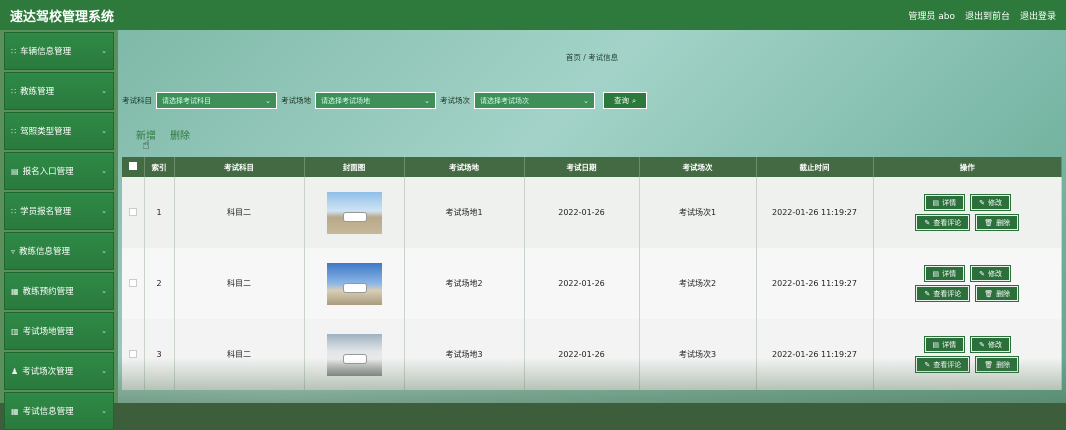 This screenshot has width=1066, height=430. I want to click on breadcrumb-home: 首页, so click(573, 57).